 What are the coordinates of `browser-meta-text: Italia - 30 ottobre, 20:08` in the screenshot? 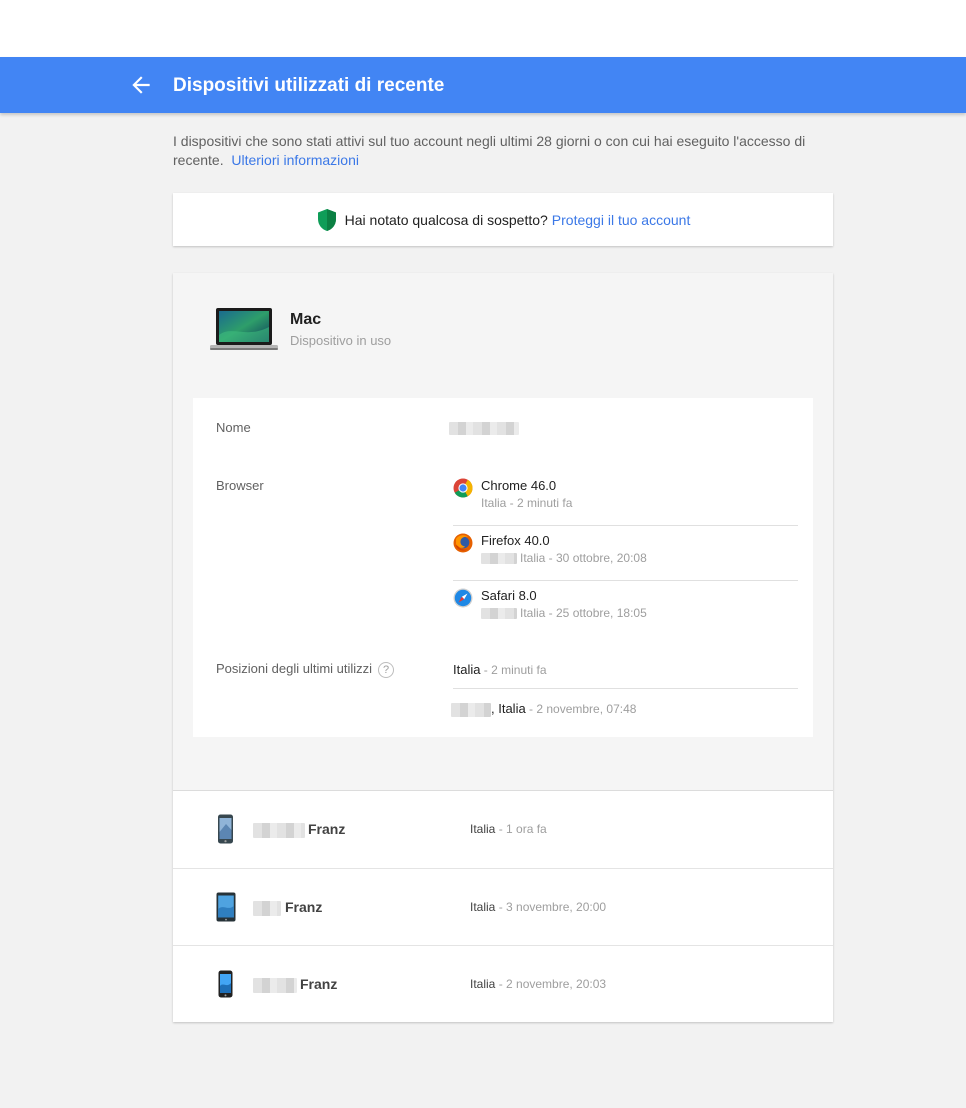 It's located at (583, 558).